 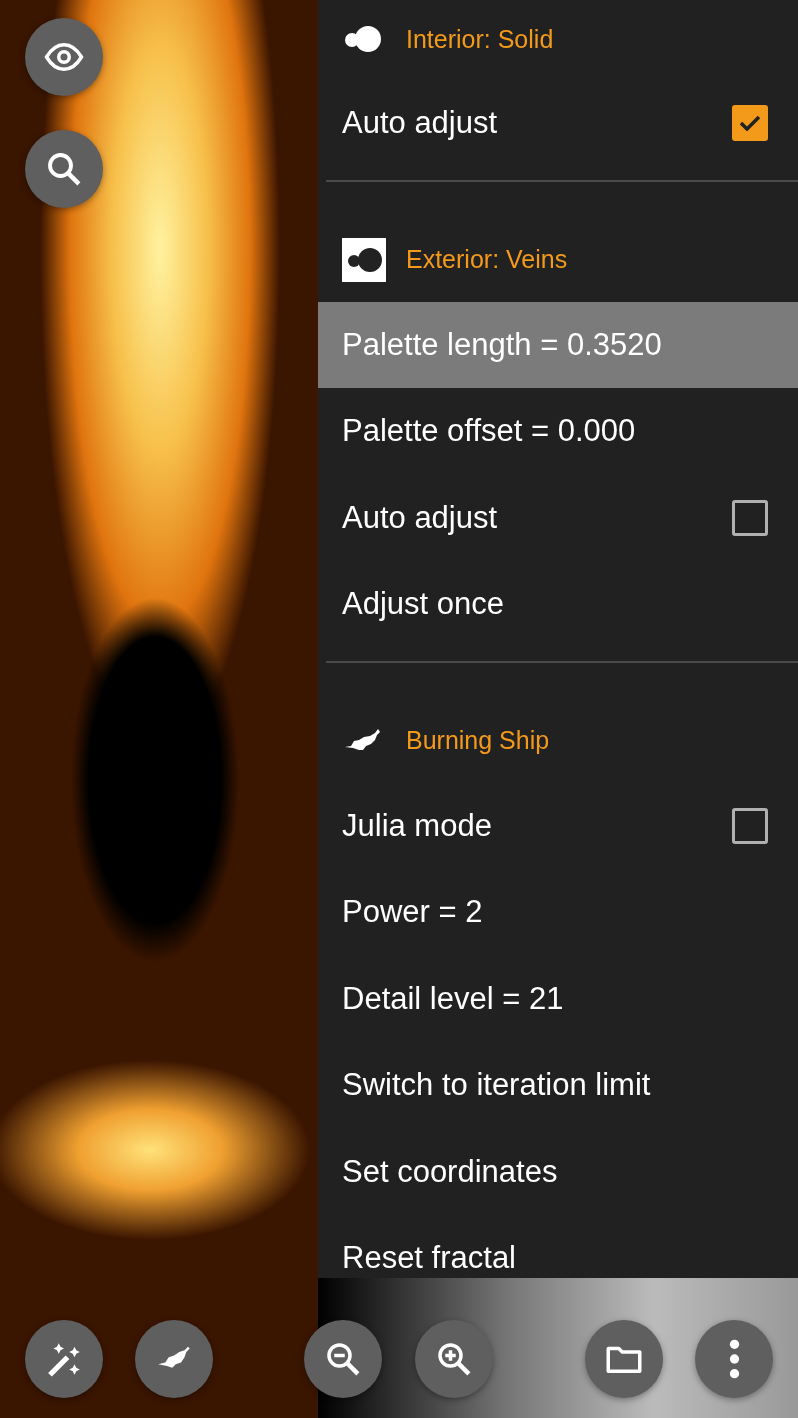 I want to click on menu-item: Reset fractal, so click(x=558, y=1258).